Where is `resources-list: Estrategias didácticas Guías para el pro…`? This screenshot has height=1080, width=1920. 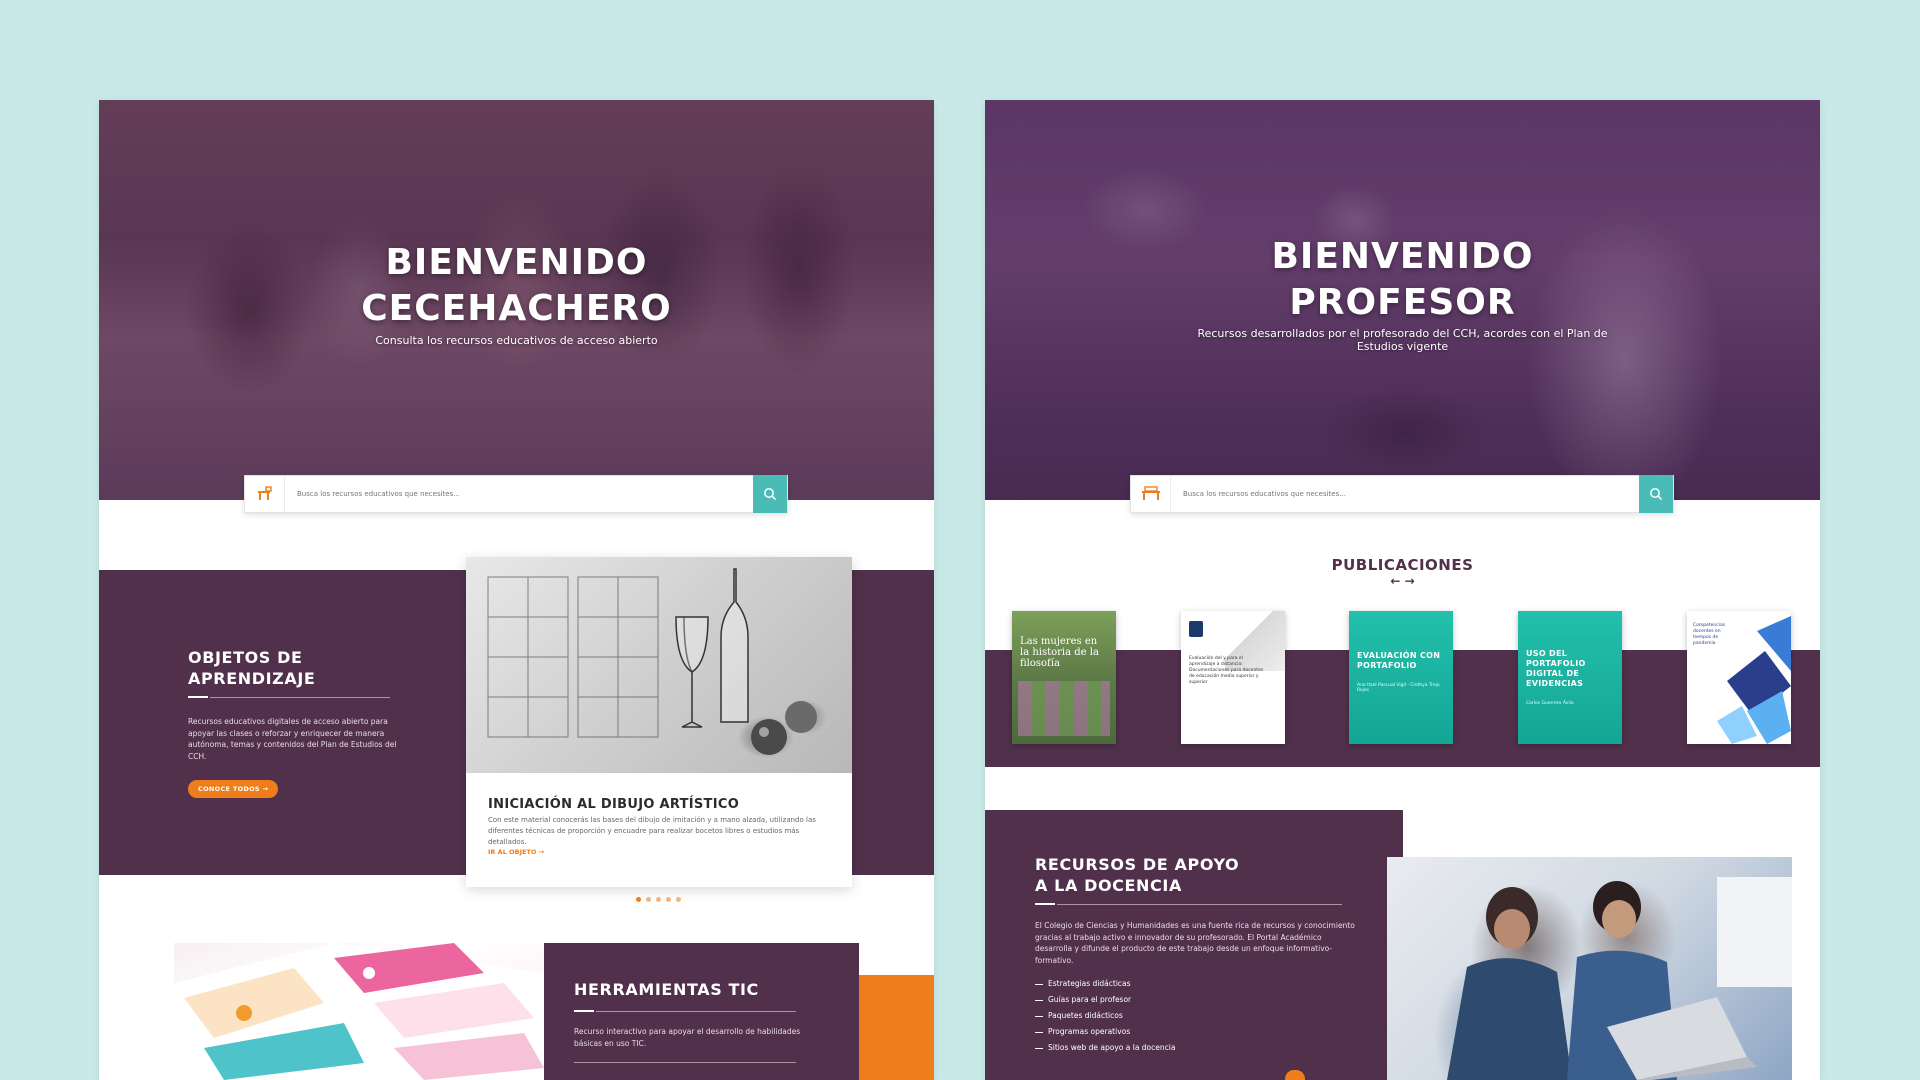
resources-list: Estrategias didácticas Guías para el pro… is located at coordinates (1105, 1016).